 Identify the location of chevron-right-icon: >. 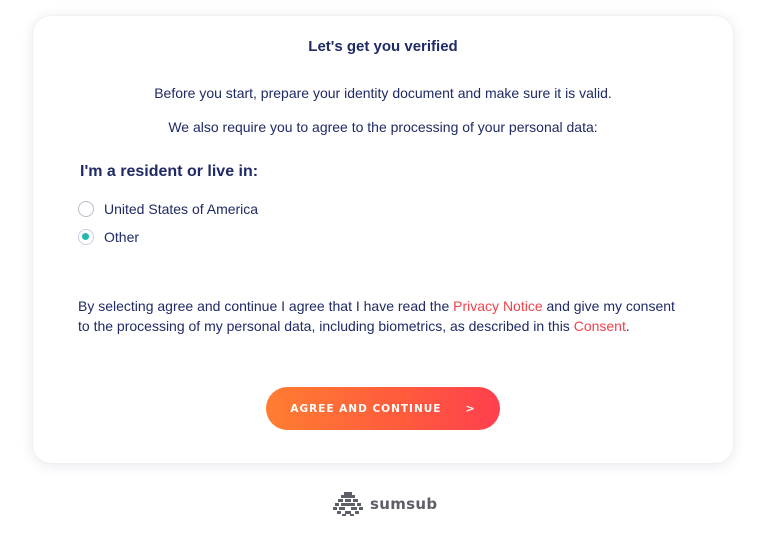
(470, 408).